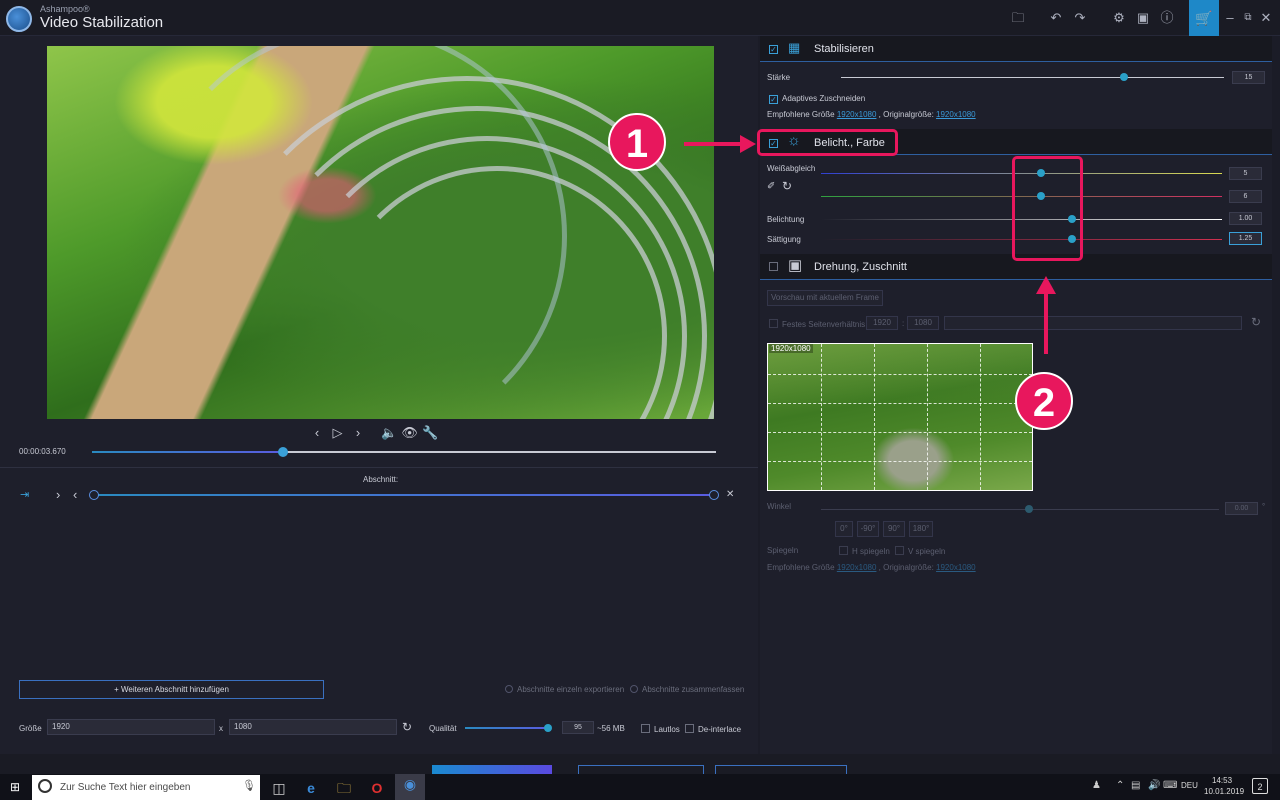 Image resolution: width=1280 pixels, height=800 pixels. Describe the element at coordinates (1119, 18) in the screenshot. I see `gear-icon: ⚙` at that location.